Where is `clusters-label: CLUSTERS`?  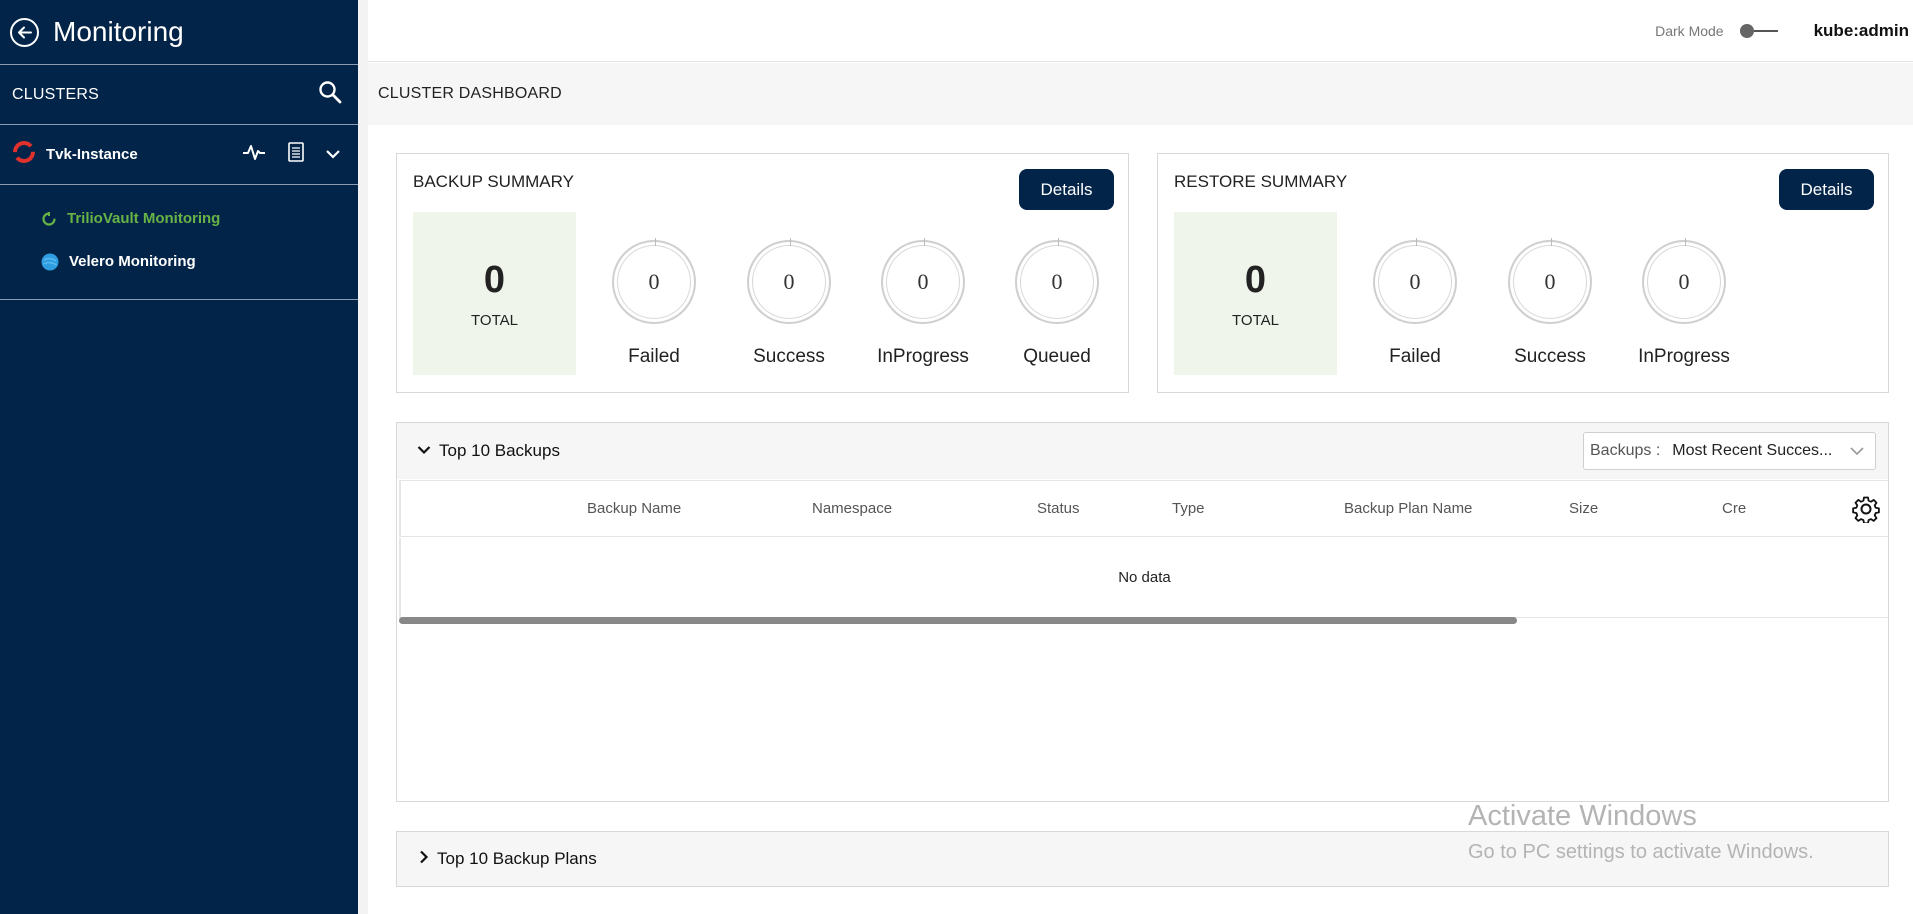
clusters-label: CLUSTERS is located at coordinates (55, 94).